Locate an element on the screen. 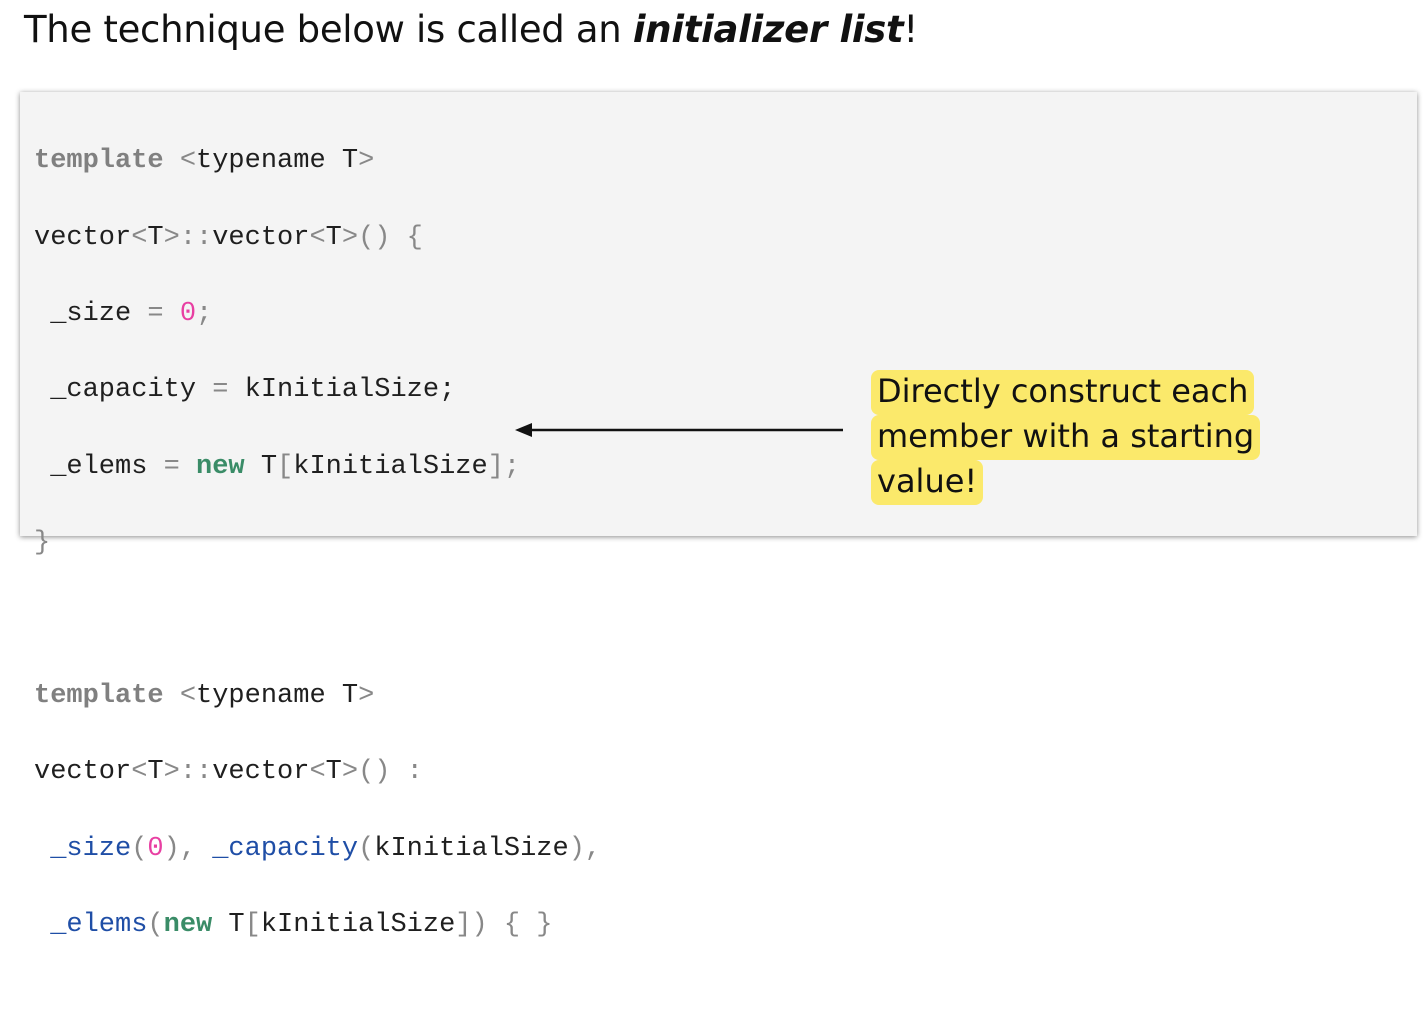  code-token: _size is located at coordinates (91, 313).